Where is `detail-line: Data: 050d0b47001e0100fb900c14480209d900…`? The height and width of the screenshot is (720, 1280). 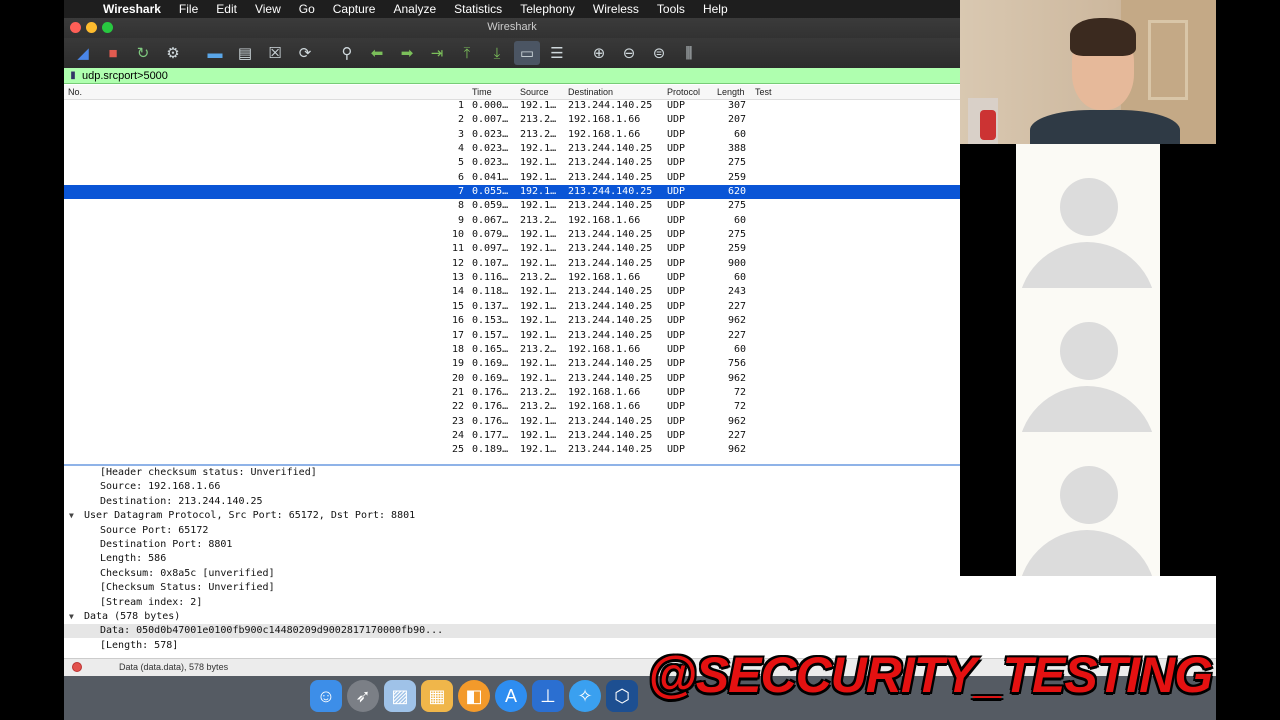 detail-line: Data: 050d0b47001e0100fb900c14480209d900… is located at coordinates (640, 631).